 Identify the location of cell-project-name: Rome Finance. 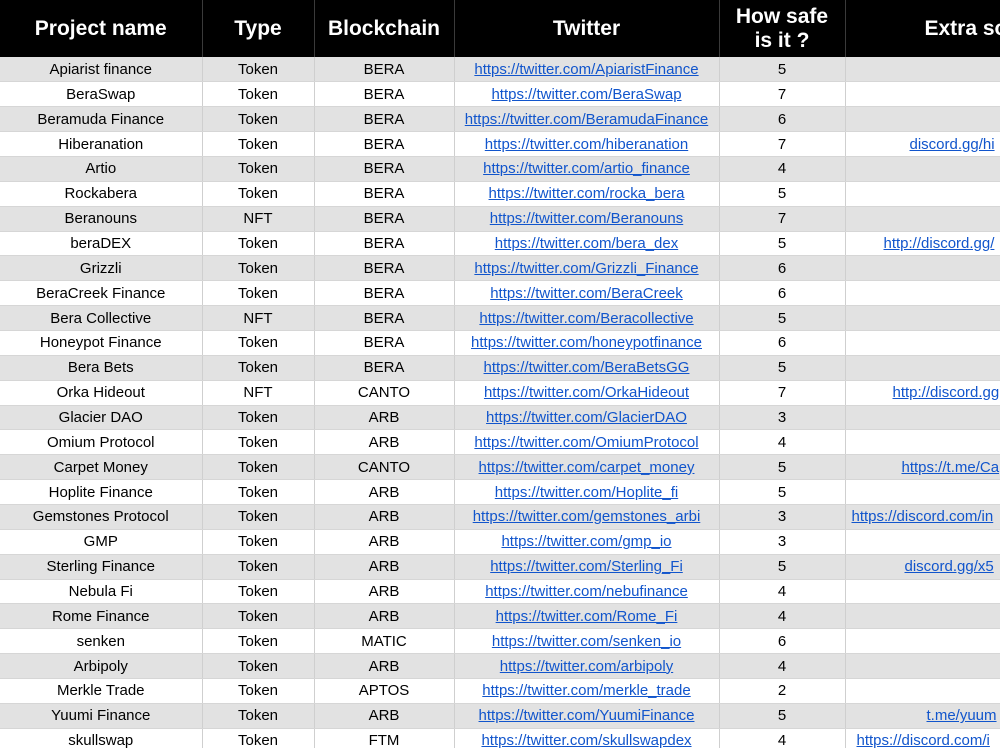
(101, 616).